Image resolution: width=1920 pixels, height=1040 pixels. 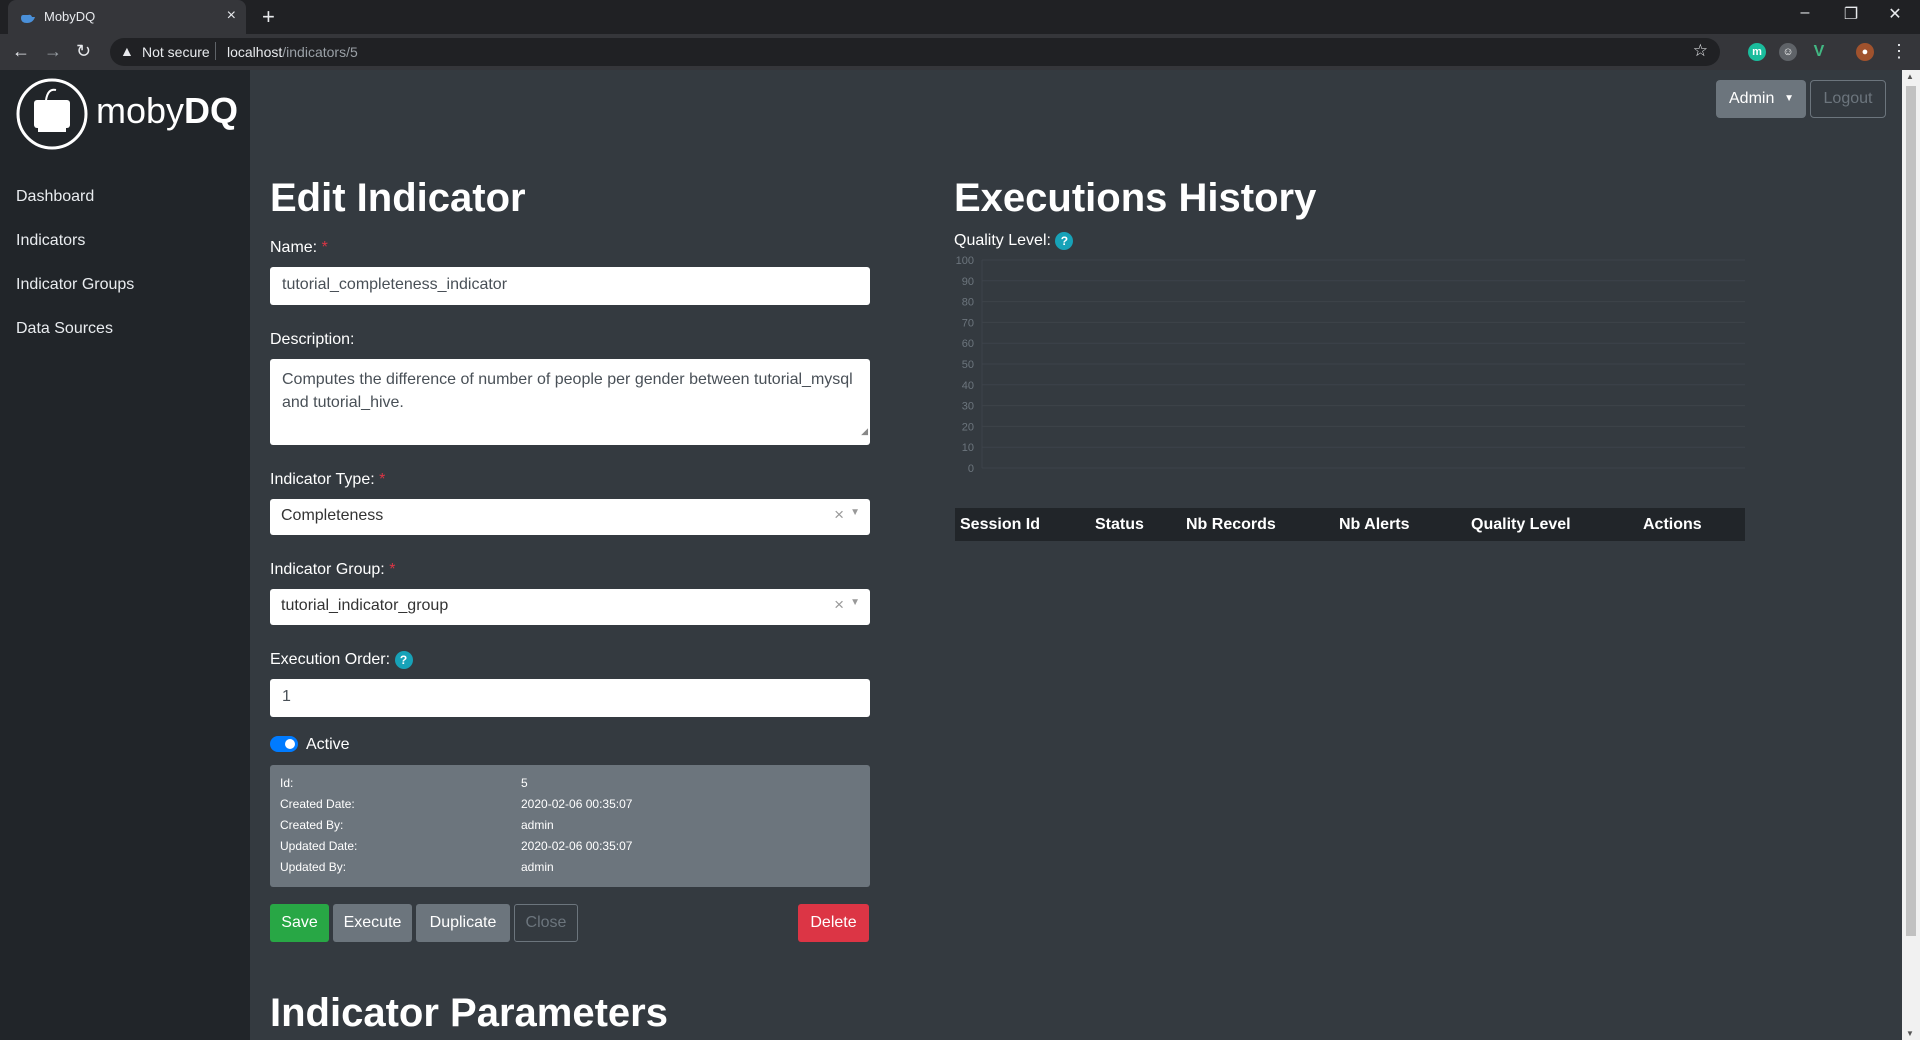 What do you see at coordinates (268, 17) in the screenshot?
I see `new-tab-icon: +` at bounding box center [268, 17].